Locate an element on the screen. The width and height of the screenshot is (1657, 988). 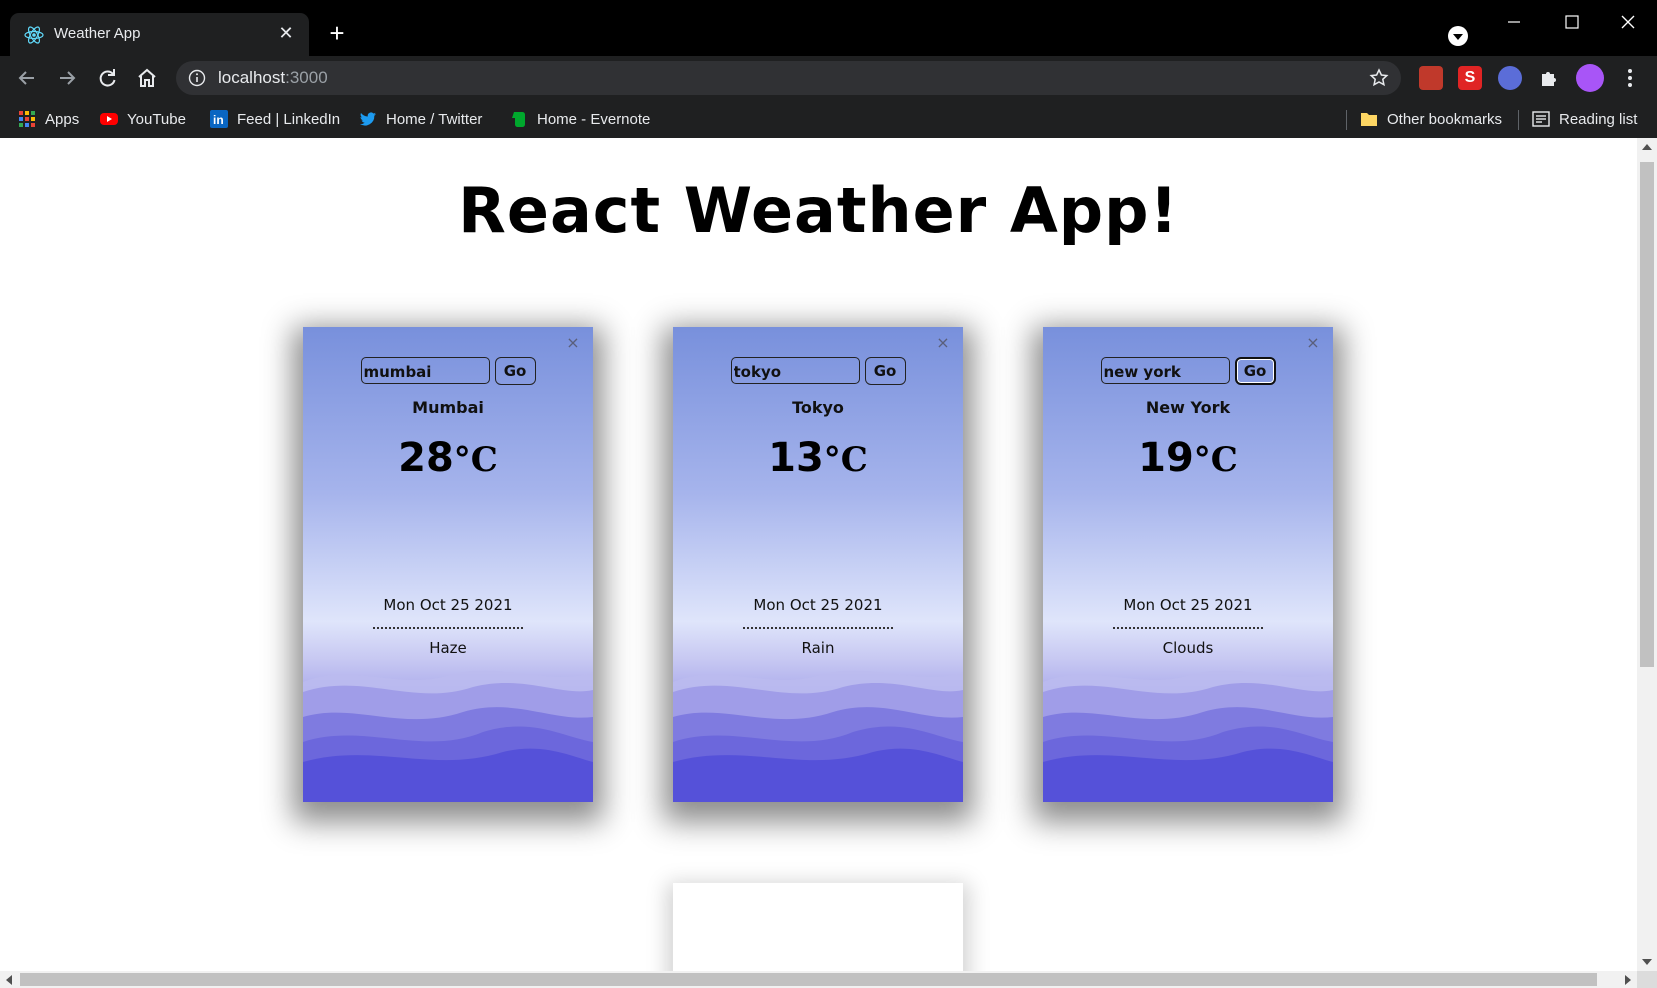
bookmark-twitter: Home / Twitter is located at coordinates (420, 119).